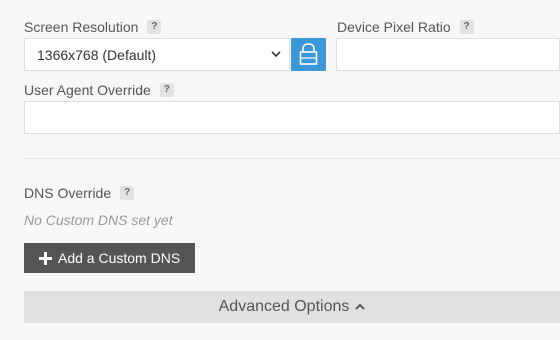 The width and height of the screenshot is (560, 340). Describe the element at coordinates (97, 55) in the screenshot. I see `screen-resolution-selected-value: 1366x768 (Default)` at that location.